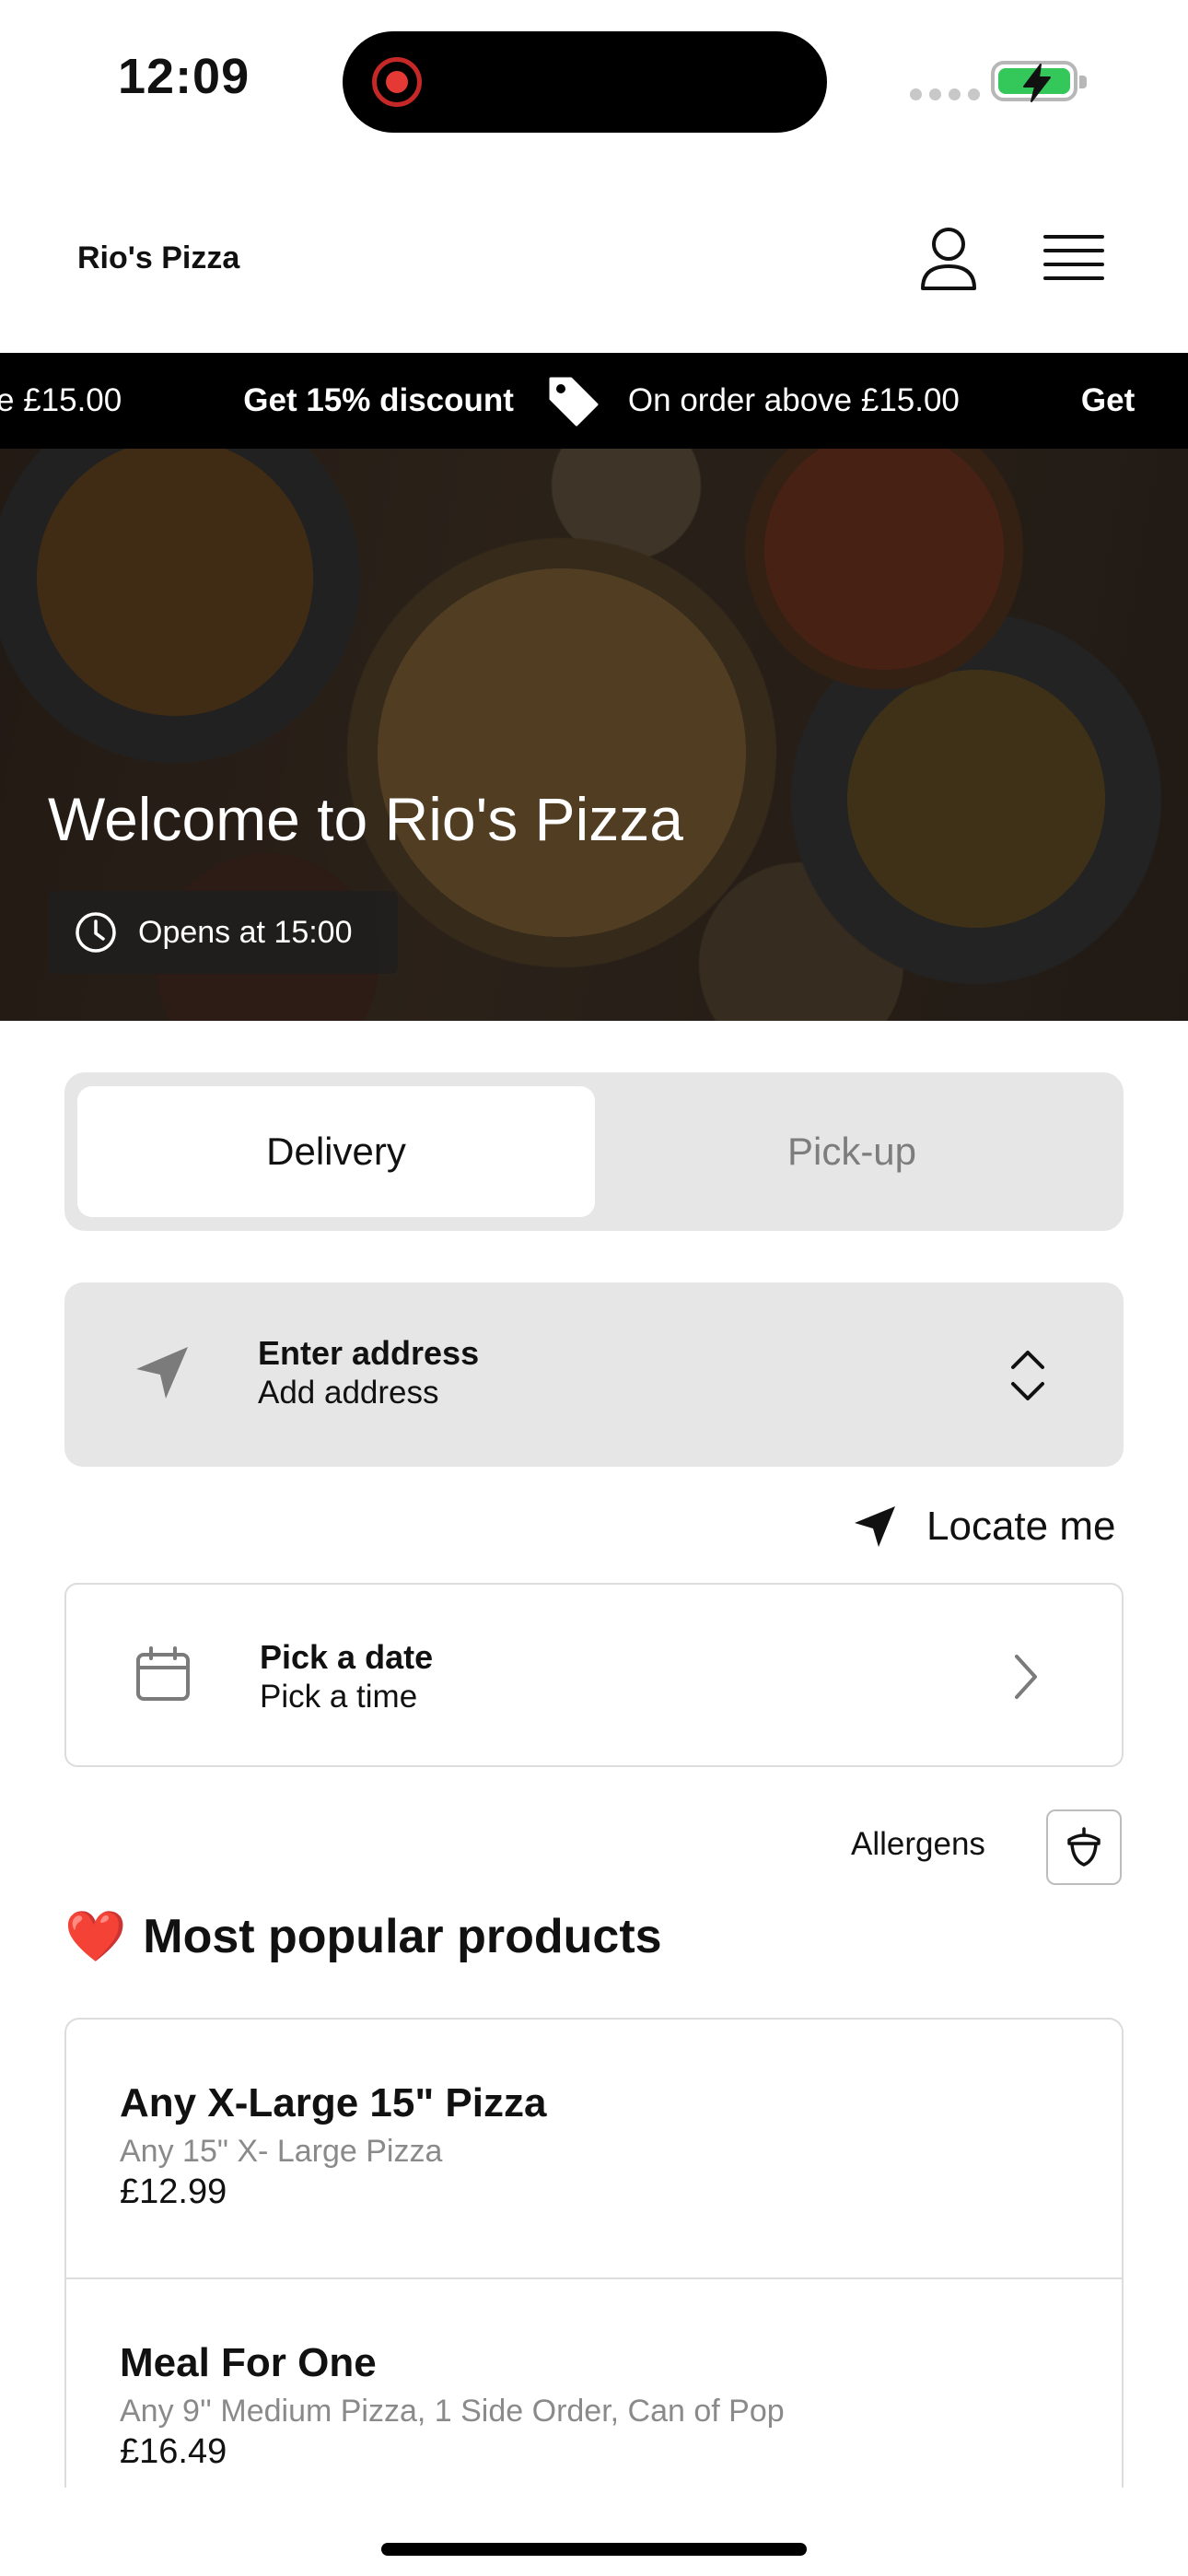 The height and width of the screenshot is (2576, 1188). I want to click on section-title: Most popular products, so click(402, 1936).